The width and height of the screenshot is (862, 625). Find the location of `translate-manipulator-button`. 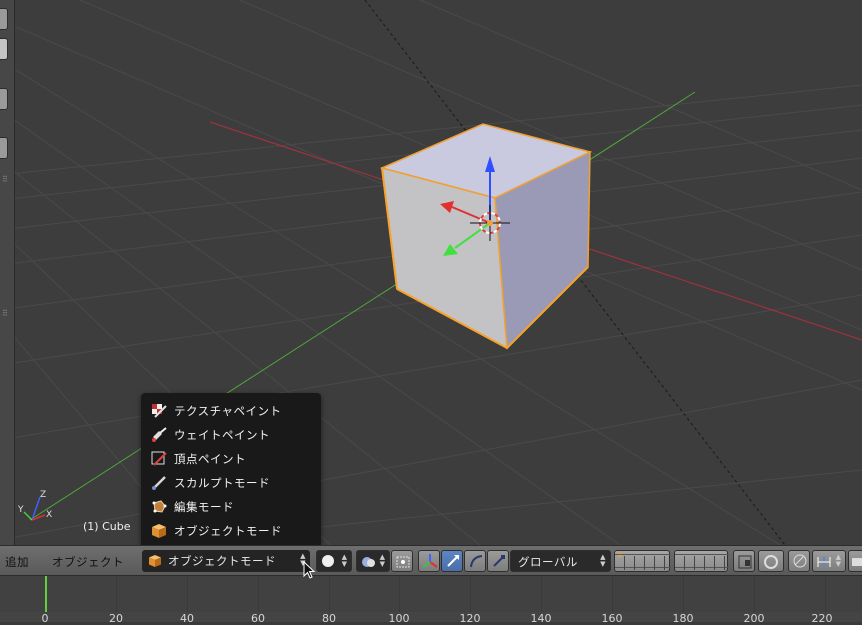

translate-manipulator-button is located at coordinates (452, 561).